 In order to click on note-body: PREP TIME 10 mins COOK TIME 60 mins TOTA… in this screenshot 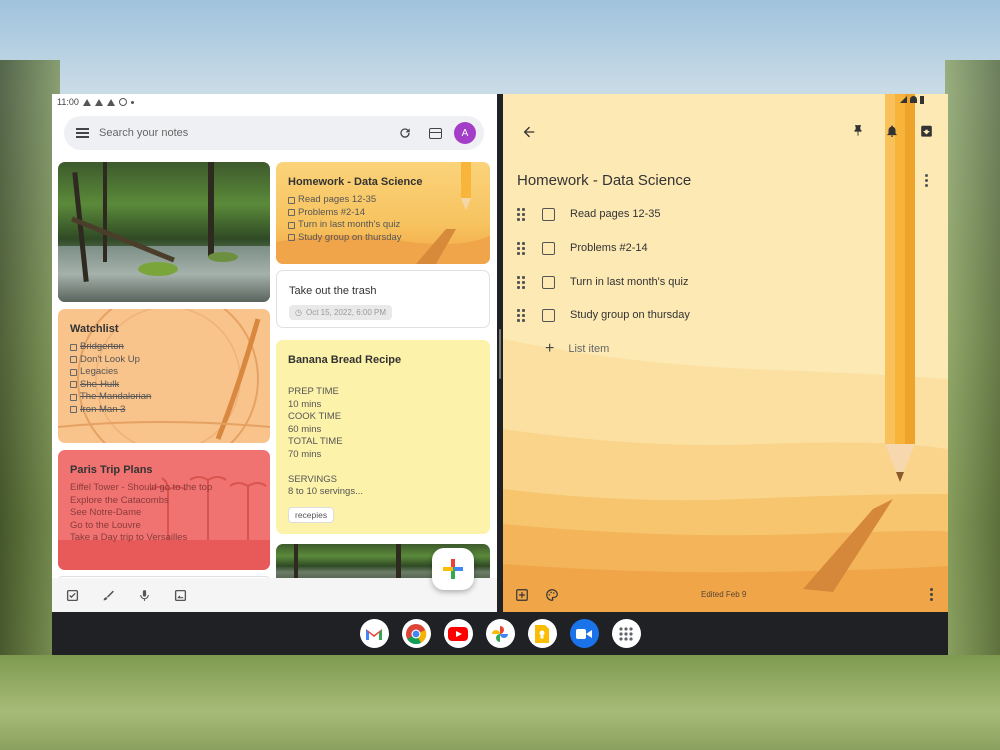, I will do `click(325, 441)`.